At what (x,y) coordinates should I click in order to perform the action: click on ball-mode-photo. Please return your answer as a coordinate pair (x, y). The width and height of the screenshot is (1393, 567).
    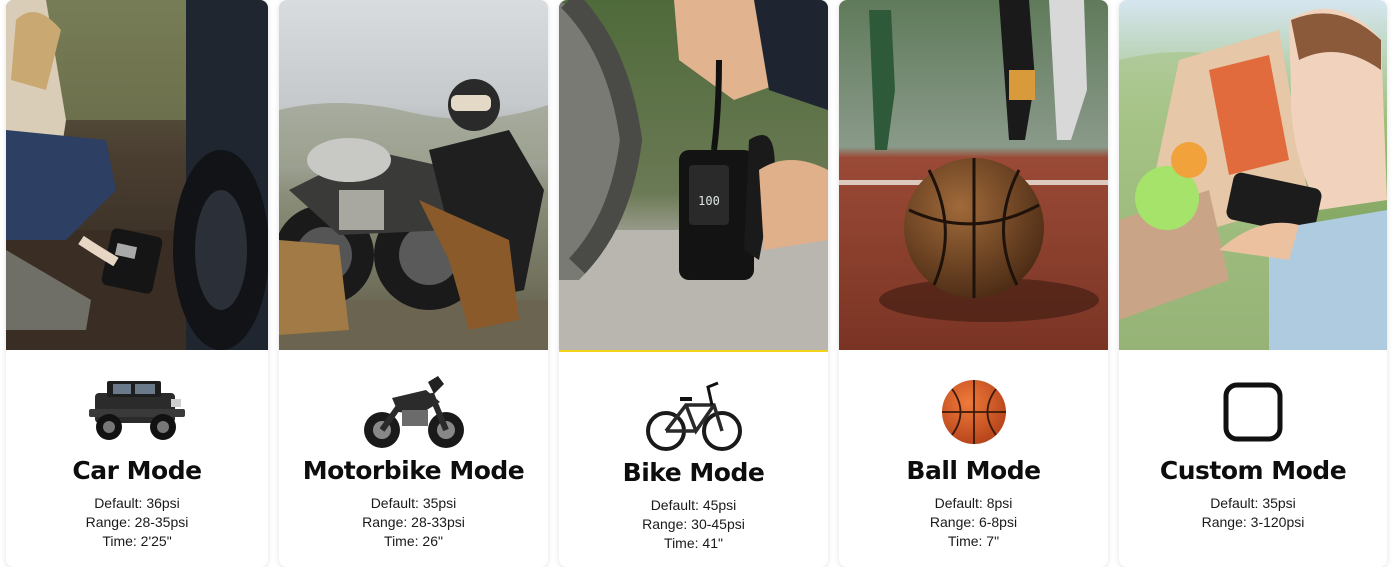
    Looking at the image, I should click on (973, 175).